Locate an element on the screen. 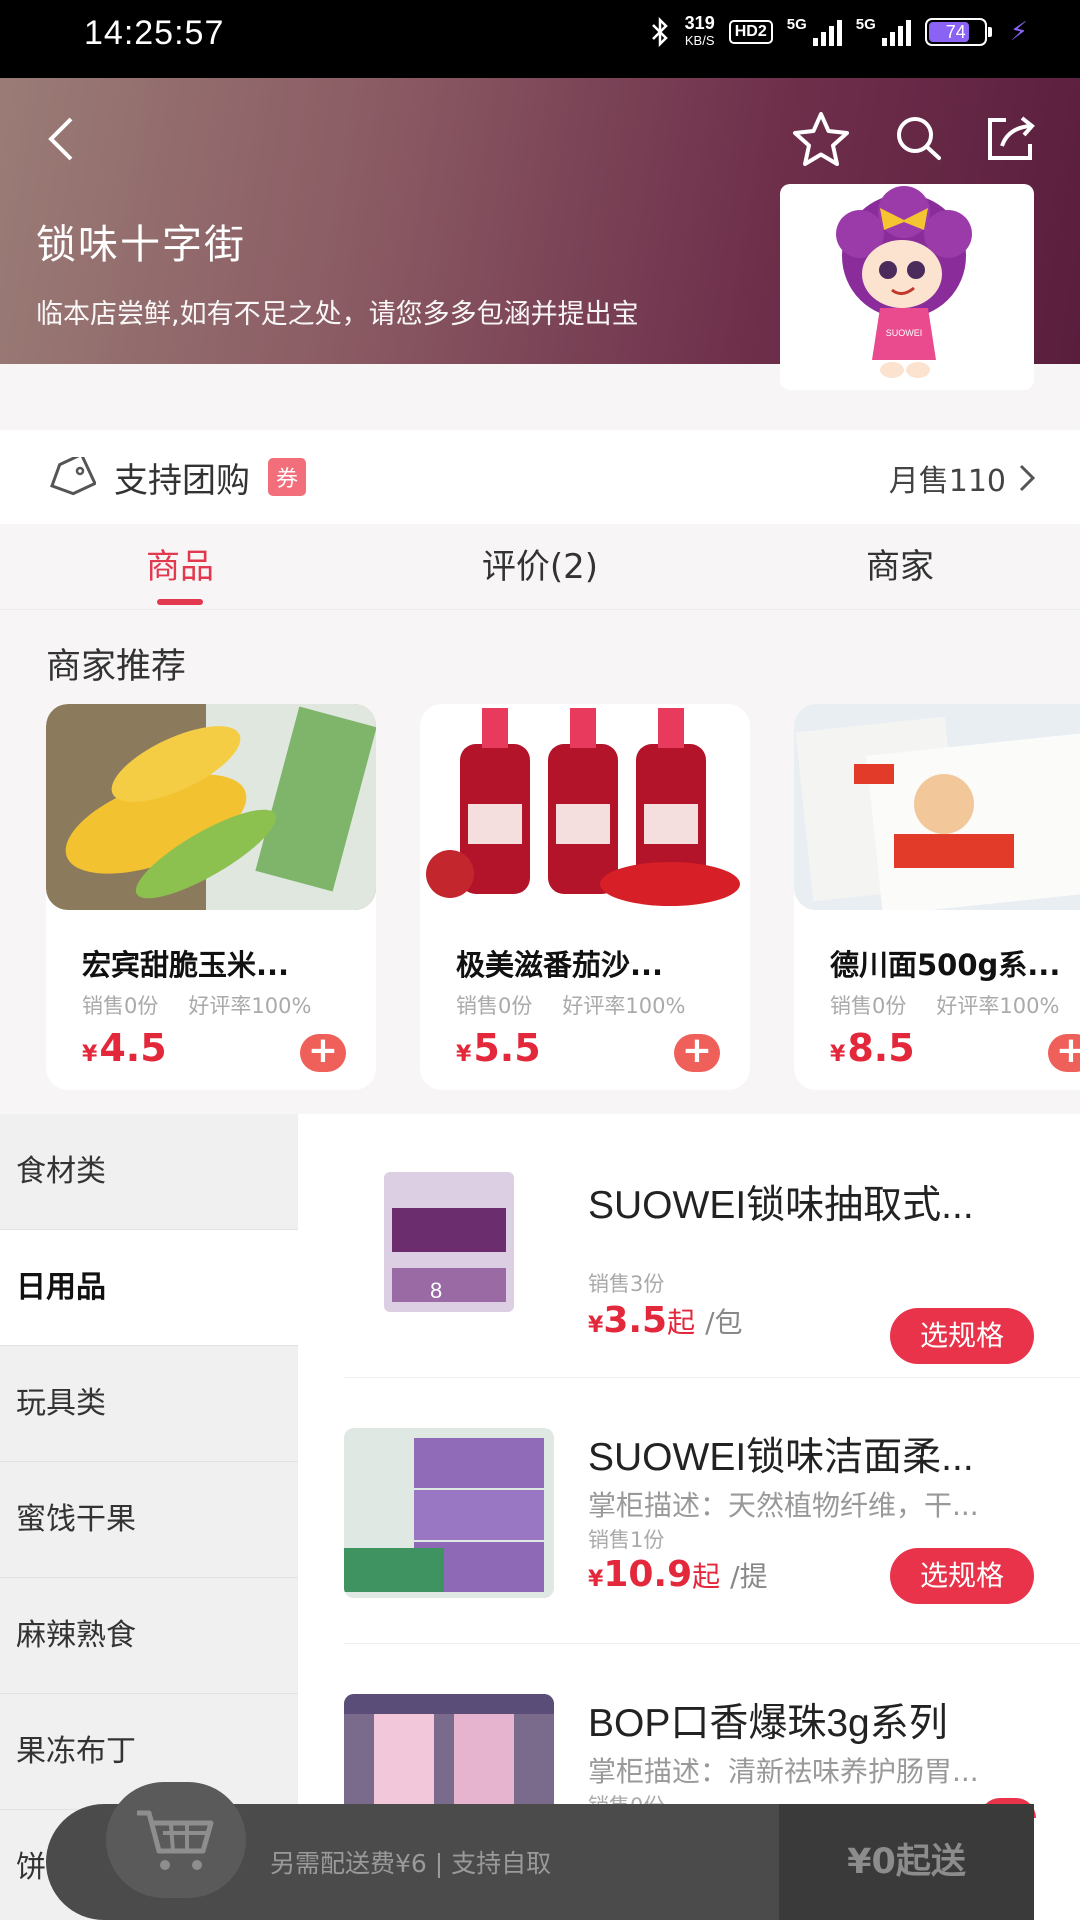 Image resolution: width=1080 pixels, height=1920 pixels. charging-icon: ⚡ is located at coordinates (1018, 32).